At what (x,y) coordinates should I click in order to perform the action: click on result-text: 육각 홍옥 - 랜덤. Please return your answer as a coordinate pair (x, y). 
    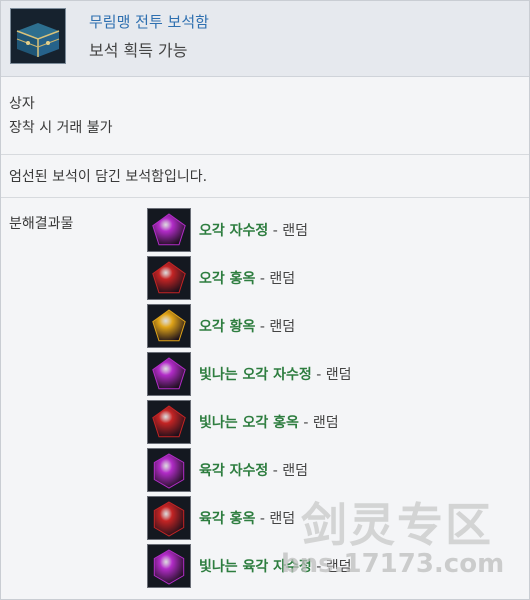
    Looking at the image, I should click on (247, 518).